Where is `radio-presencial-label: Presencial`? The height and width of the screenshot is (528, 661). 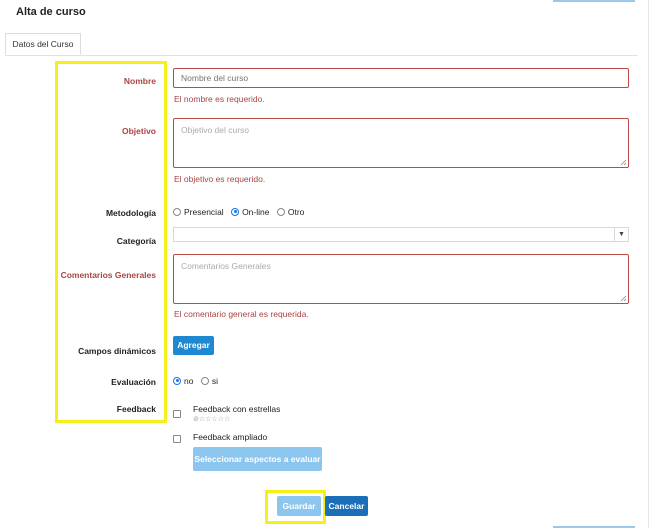 radio-presencial-label: Presencial is located at coordinates (204, 212).